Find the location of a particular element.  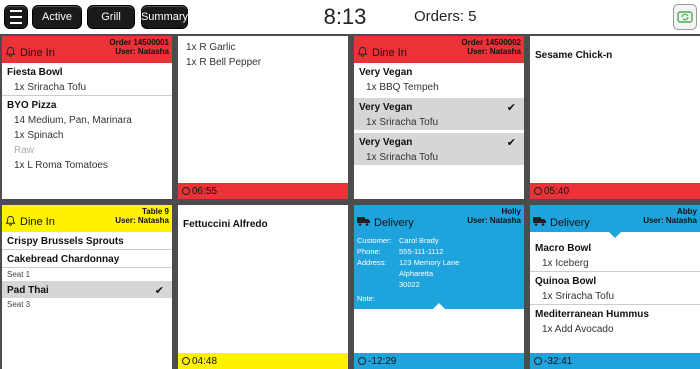

list-item: Fettuccini Alfredo is located at coordinates (263, 223).